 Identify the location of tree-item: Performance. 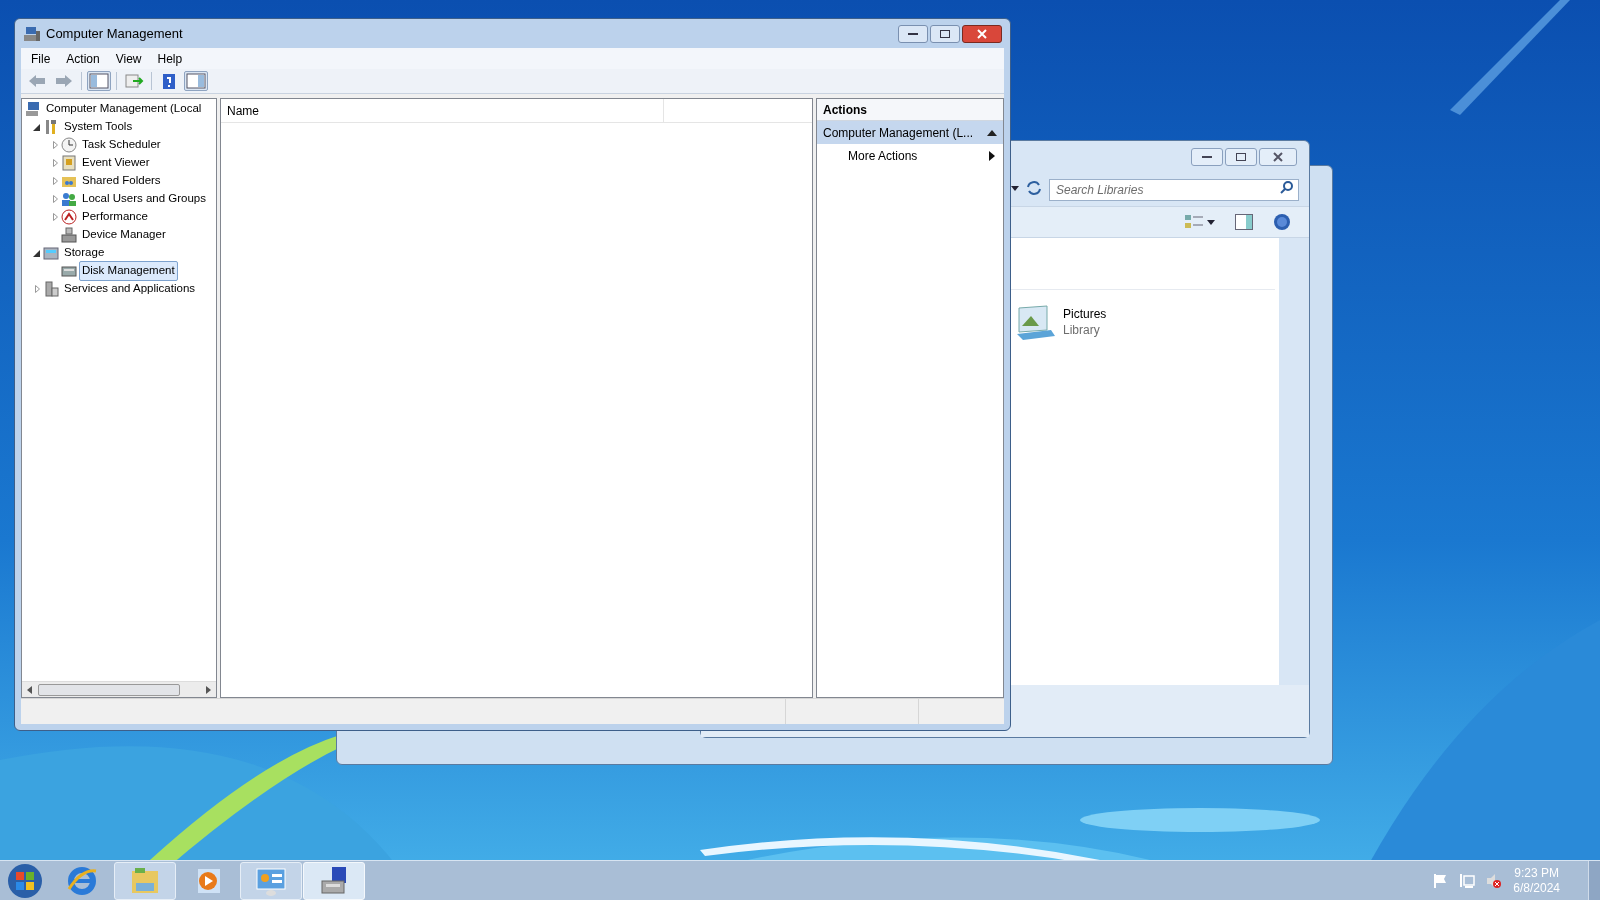
(115, 217).